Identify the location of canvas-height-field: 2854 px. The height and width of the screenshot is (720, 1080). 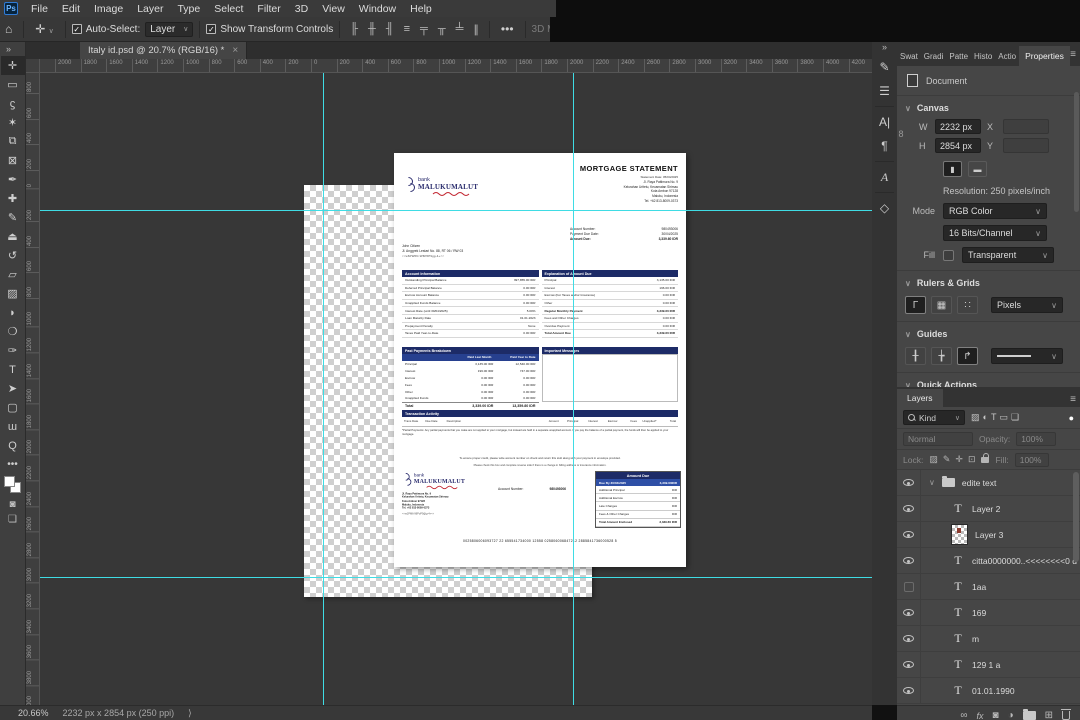
(958, 145).